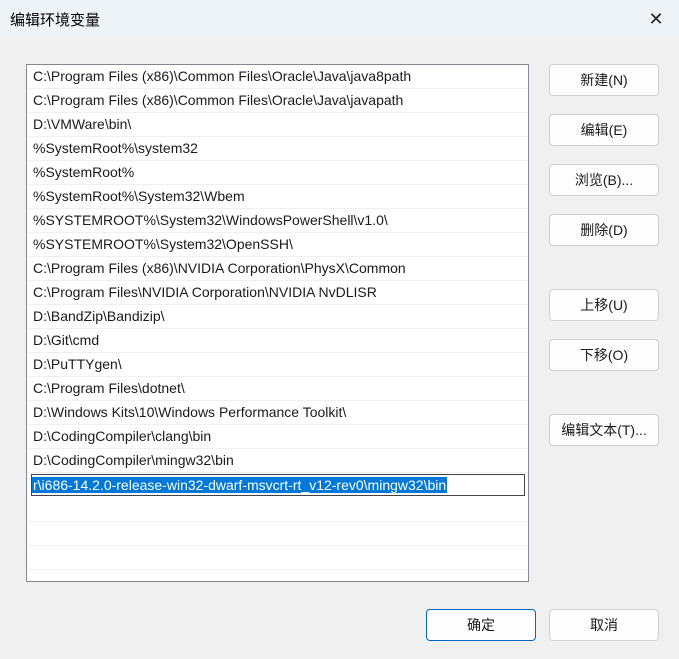  What do you see at coordinates (277, 461) in the screenshot?
I see `list-item: D:\CodingCompiler\mingw32\bin` at bounding box center [277, 461].